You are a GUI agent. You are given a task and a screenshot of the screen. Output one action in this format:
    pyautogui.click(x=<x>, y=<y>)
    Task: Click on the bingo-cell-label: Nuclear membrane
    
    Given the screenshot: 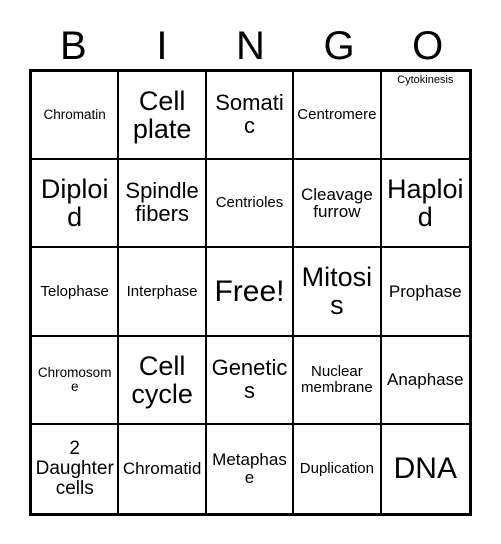 What is the action you would take?
    pyautogui.click(x=337, y=379)
    